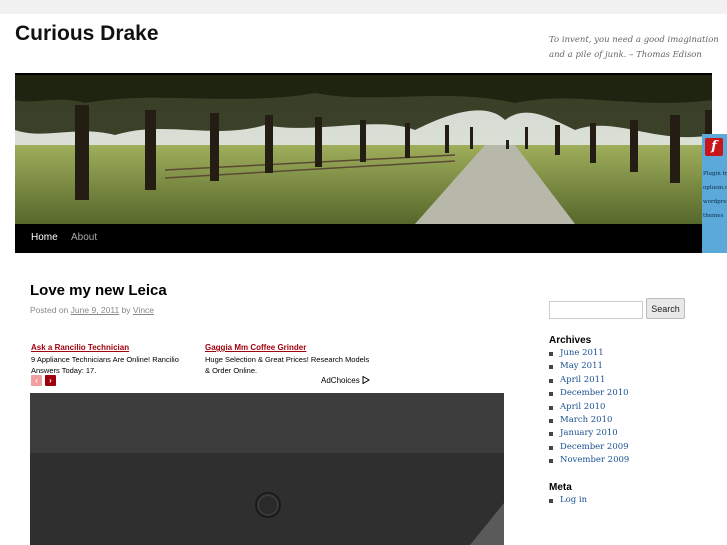  I want to click on archive-link: April 2011, so click(589, 380).